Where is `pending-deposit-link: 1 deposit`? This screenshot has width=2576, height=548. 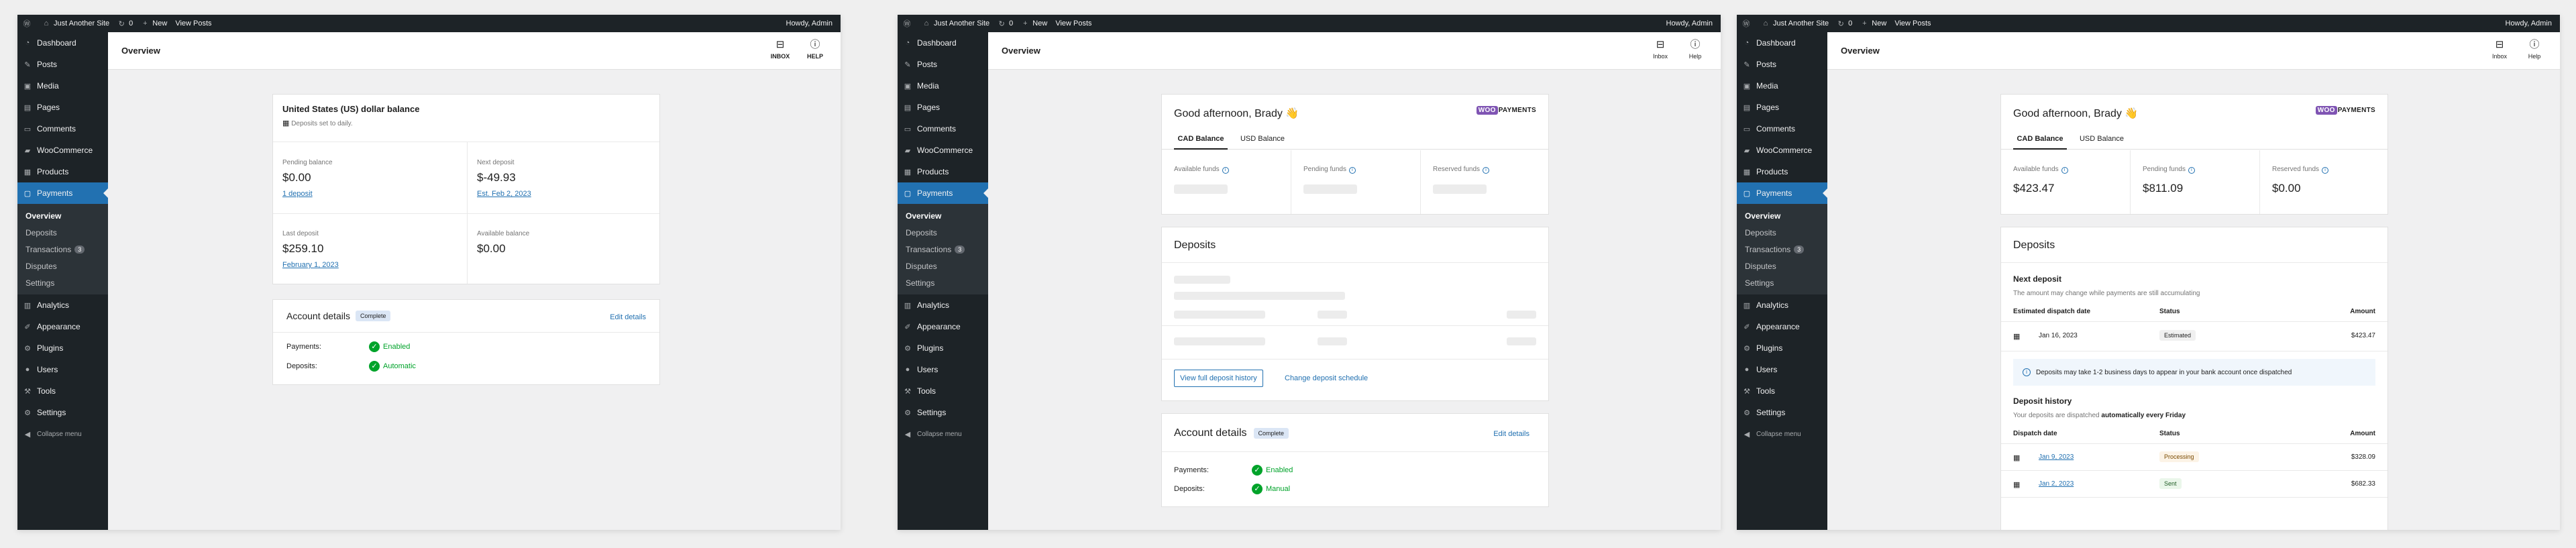
pending-deposit-link: 1 deposit is located at coordinates (307, 194).